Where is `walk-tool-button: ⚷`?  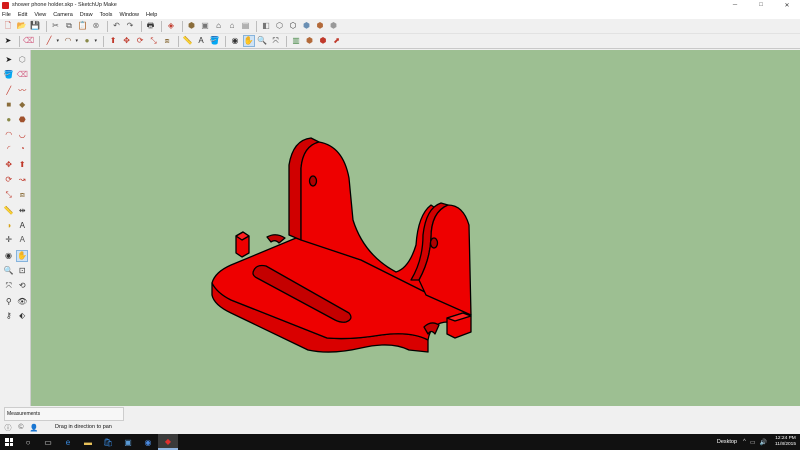 walk-tool-button: ⚷ is located at coordinates (9, 316).